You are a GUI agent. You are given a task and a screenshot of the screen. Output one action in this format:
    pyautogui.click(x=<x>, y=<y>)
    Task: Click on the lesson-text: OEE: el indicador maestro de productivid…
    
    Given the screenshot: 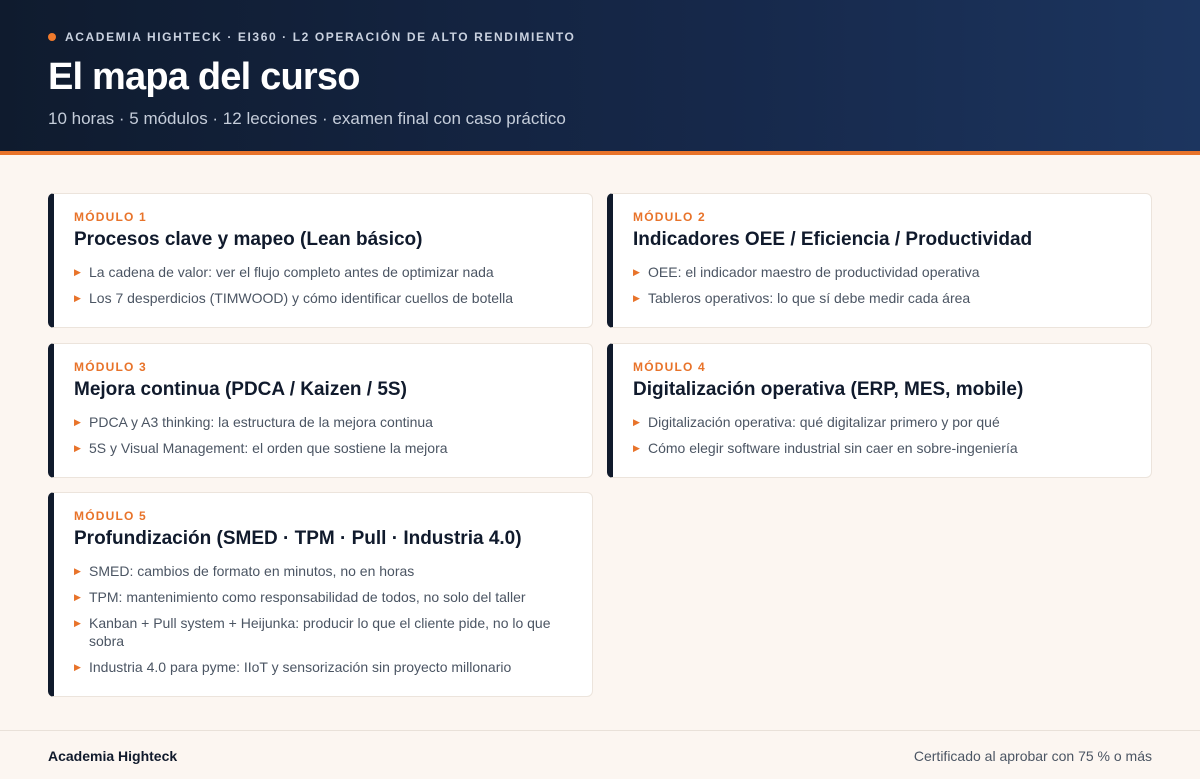 What is the action you would take?
    pyautogui.click(x=814, y=272)
    